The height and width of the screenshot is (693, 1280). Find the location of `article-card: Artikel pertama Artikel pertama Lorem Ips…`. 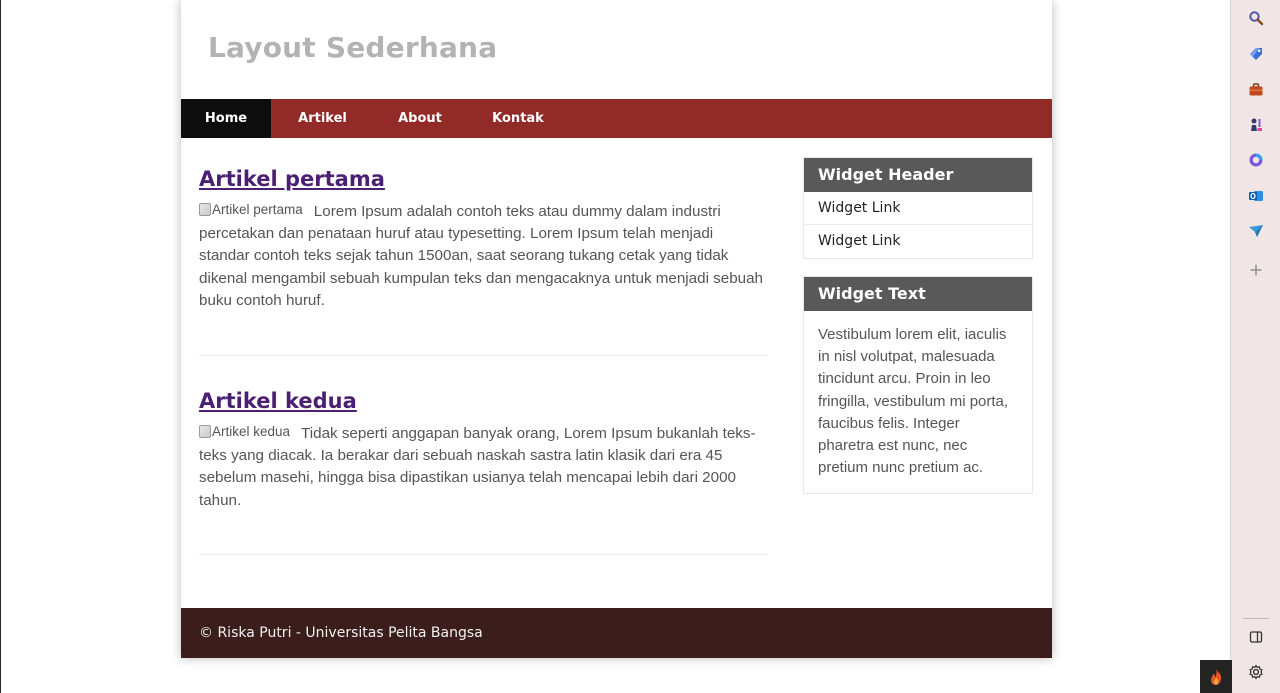

article-card: Artikel pertama Artikel pertama Lorem Ips… is located at coordinates (483, 239).